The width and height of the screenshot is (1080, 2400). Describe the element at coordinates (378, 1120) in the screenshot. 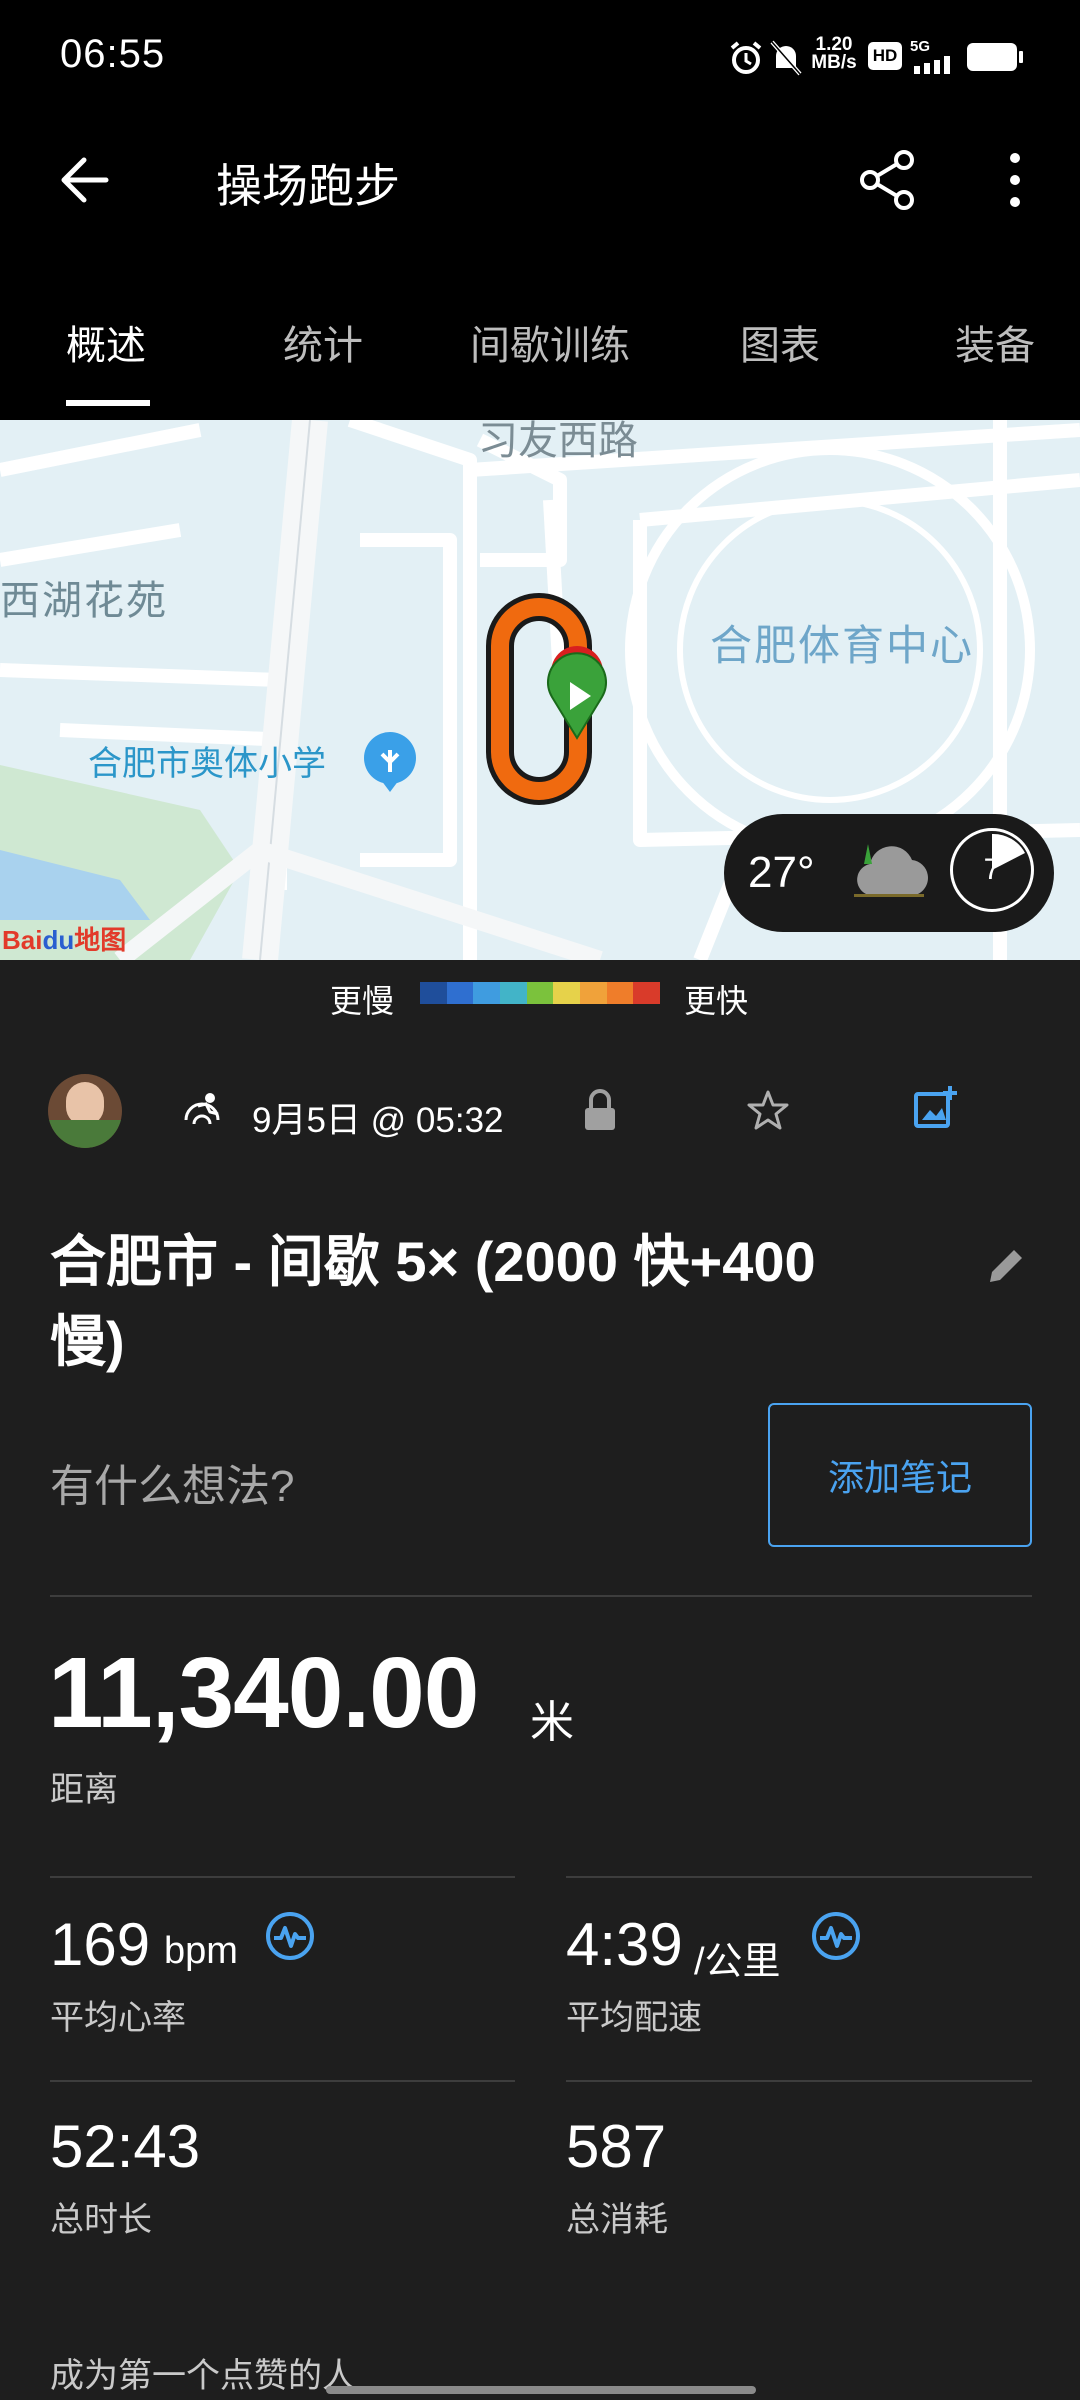

I see `activity-date: 9月5日 @ 05:32` at that location.